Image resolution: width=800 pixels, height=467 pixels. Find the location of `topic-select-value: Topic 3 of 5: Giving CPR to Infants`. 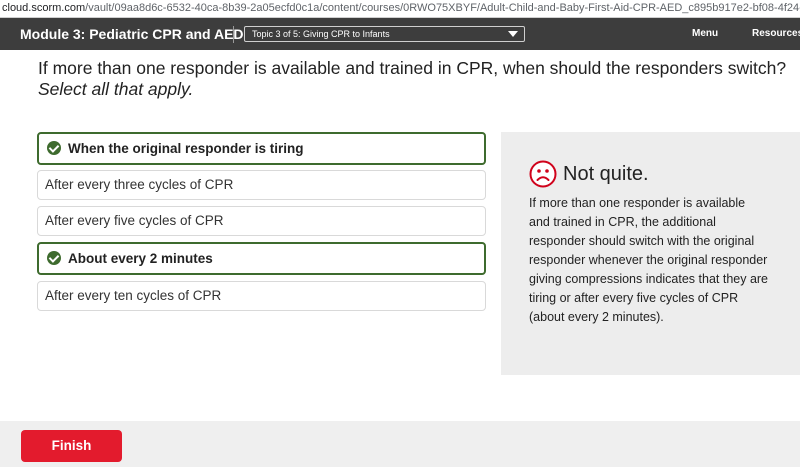

topic-select-value: Topic 3 of 5: Giving CPR to Infants is located at coordinates (321, 34).